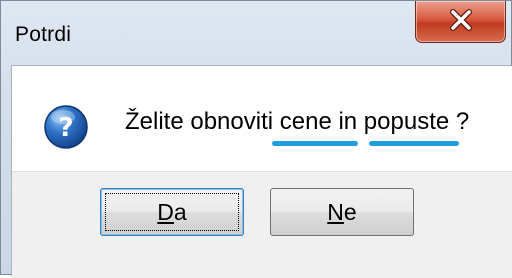 The height and width of the screenshot is (278, 512). Describe the element at coordinates (165, 212) in the screenshot. I see `yes-button-mnemonic: D` at that location.